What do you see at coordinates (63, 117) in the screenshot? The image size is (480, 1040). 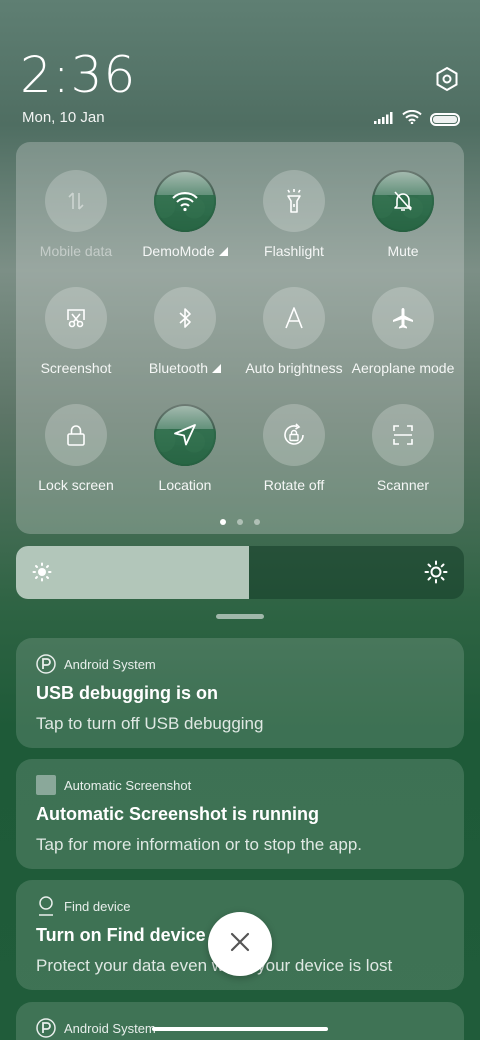 I see `date-label: Mon, 10 Jan` at bounding box center [63, 117].